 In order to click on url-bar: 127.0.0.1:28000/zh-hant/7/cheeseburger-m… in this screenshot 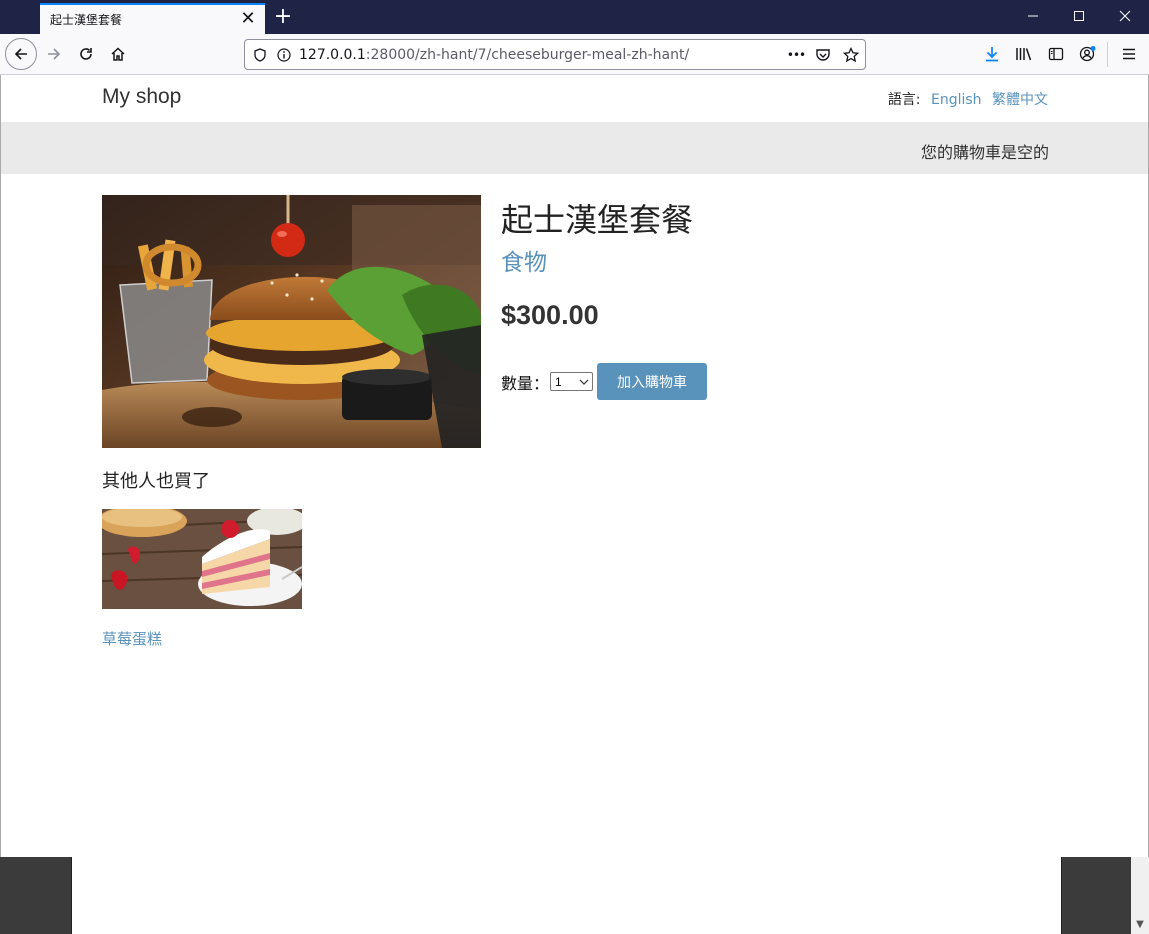, I will do `click(555, 54)`.